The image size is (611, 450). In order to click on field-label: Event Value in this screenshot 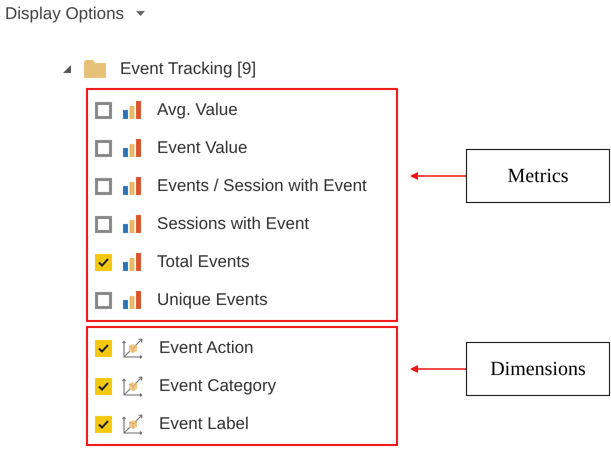, I will do `click(202, 148)`.